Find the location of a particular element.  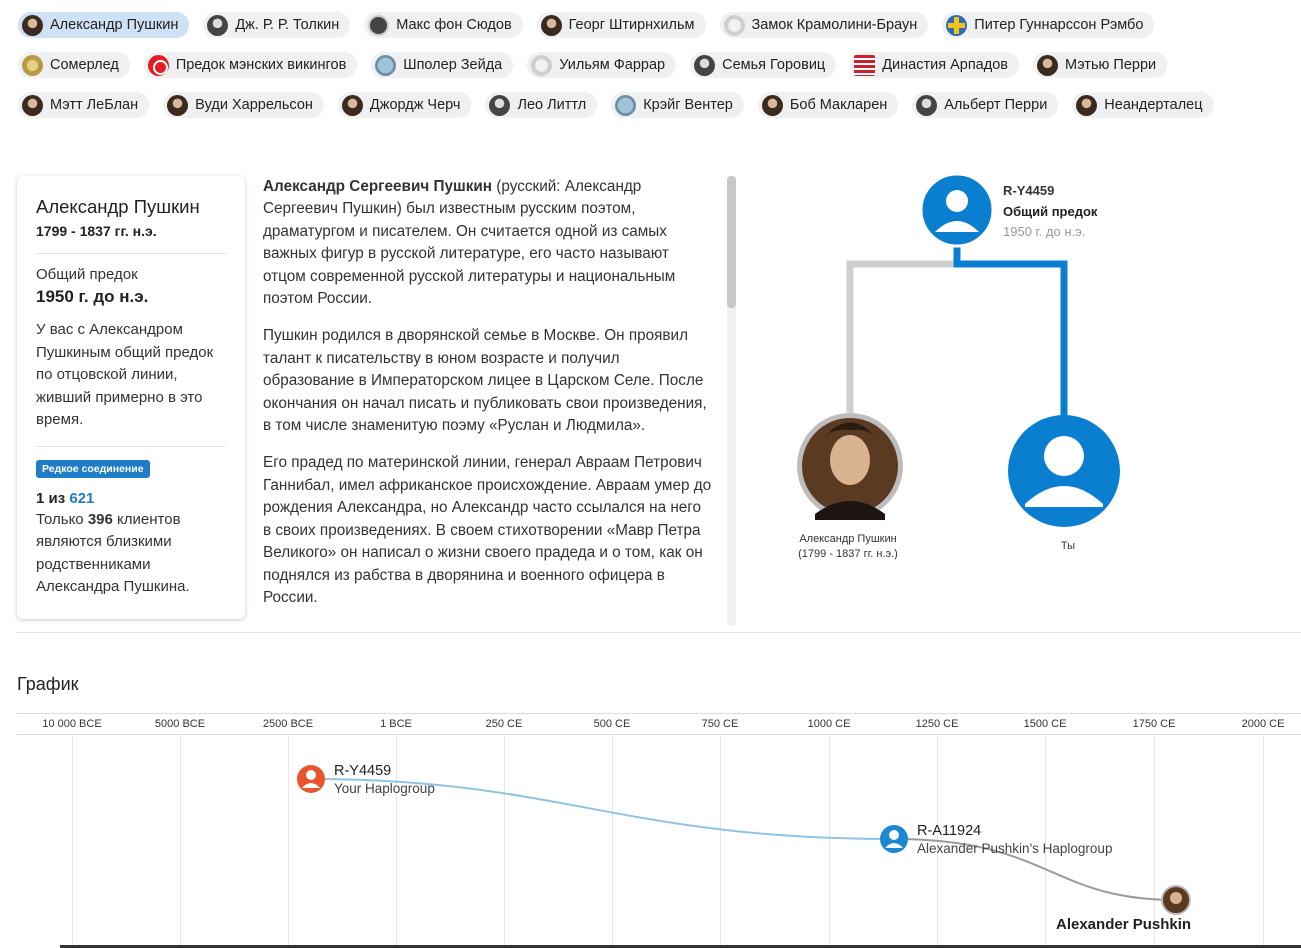

your-haplogroup-marker is located at coordinates (311, 779).